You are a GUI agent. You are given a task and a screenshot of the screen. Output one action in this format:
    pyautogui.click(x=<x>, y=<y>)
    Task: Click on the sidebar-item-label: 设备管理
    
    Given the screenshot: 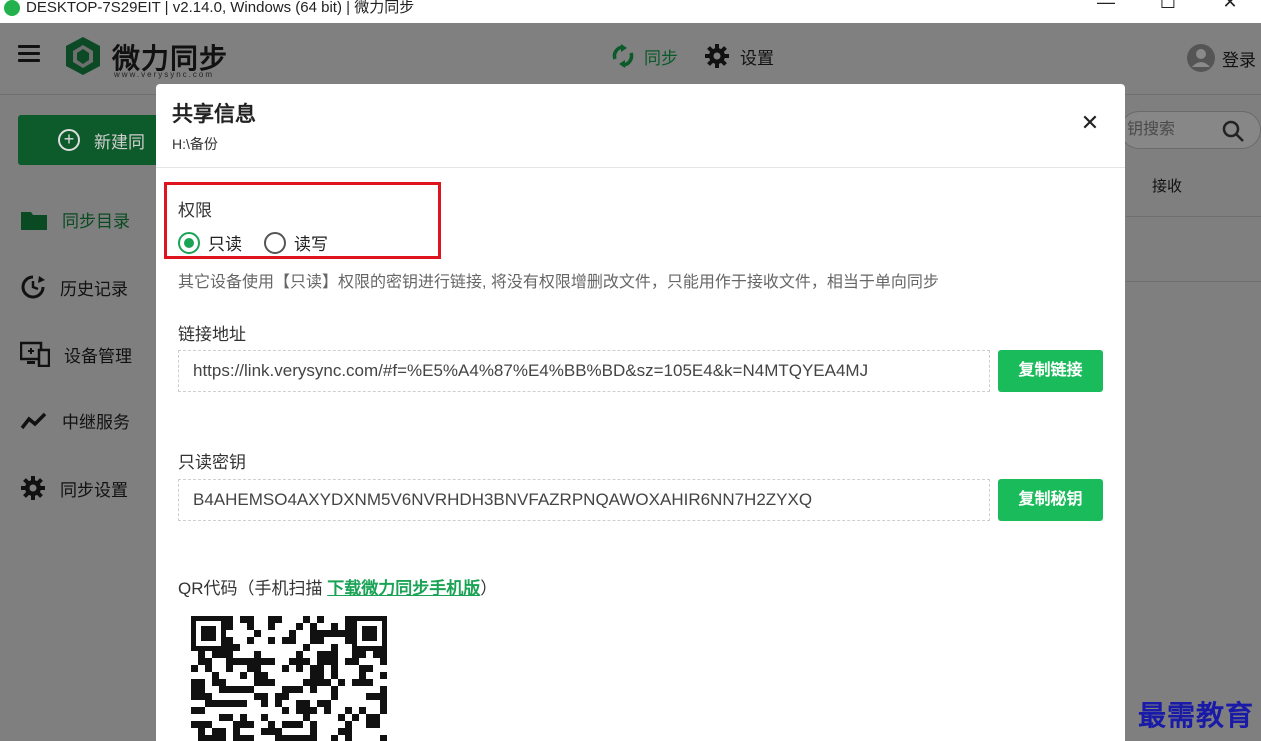 What is the action you would take?
    pyautogui.click(x=98, y=356)
    